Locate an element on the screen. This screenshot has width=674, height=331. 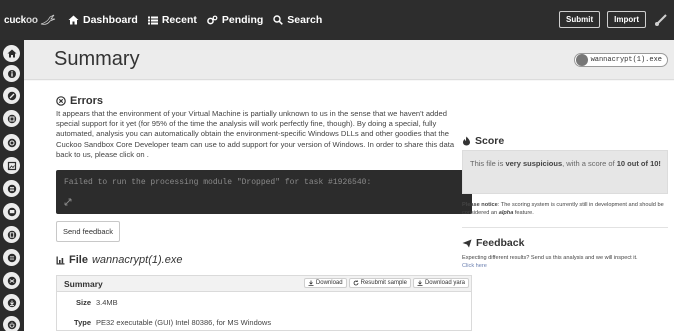
page-header: Summary wannacrypt(1).exe is located at coordinates (349, 60).